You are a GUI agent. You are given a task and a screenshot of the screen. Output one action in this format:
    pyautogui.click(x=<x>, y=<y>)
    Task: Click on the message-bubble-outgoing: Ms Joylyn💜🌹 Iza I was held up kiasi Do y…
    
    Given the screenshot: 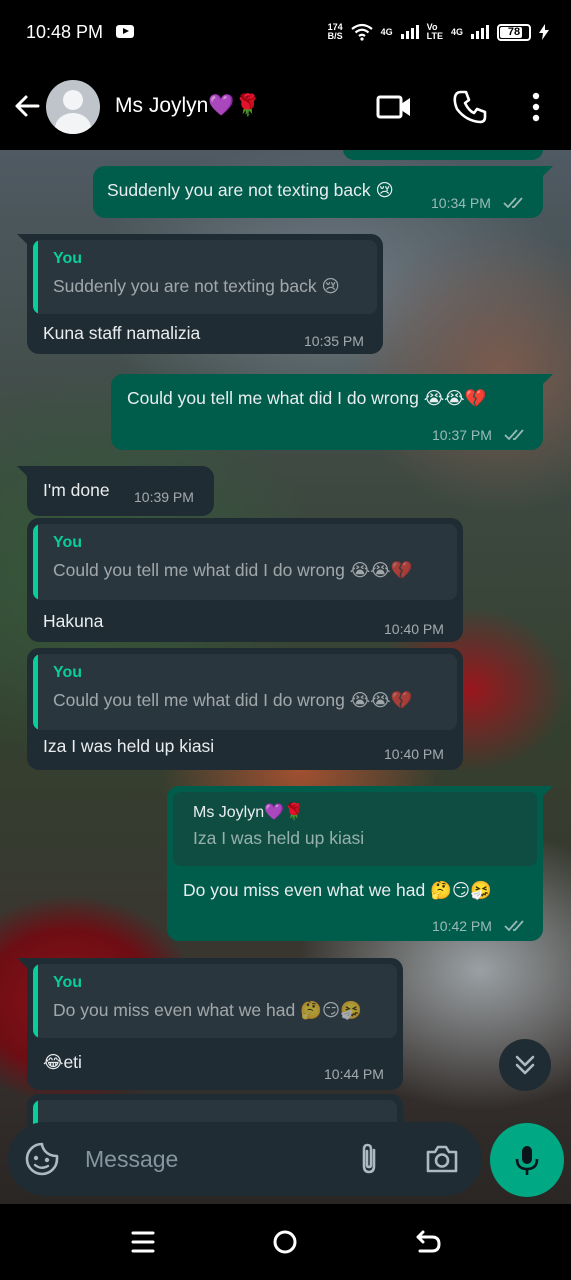 What is the action you would take?
    pyautogui.click(x=360, y=863)
    